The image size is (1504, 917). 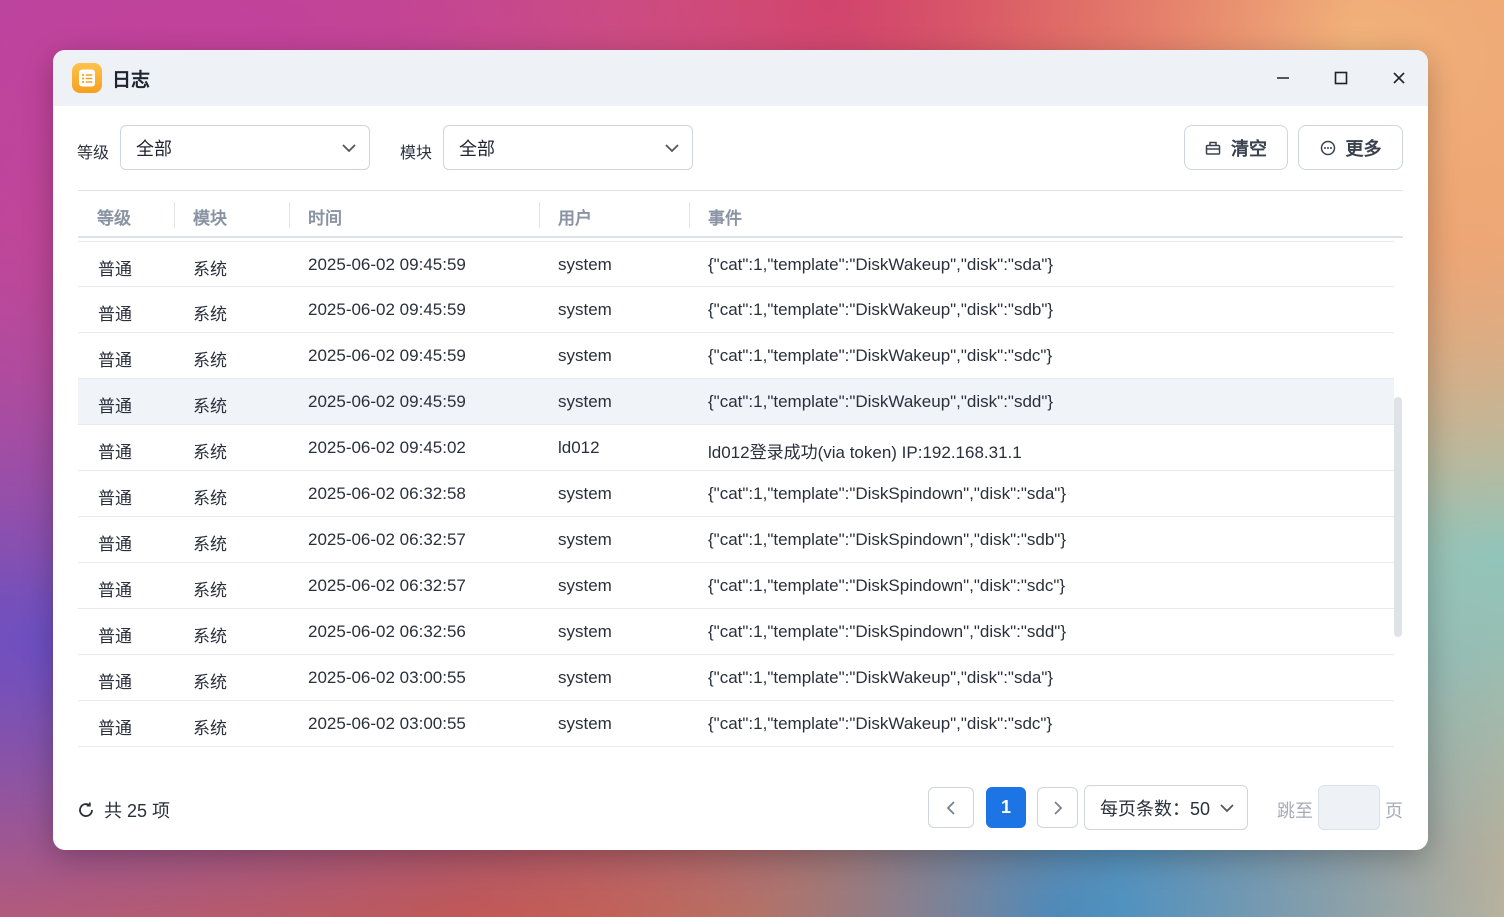 I want to click on jump-to-label: 跳至, so click(x=1295, y=811).